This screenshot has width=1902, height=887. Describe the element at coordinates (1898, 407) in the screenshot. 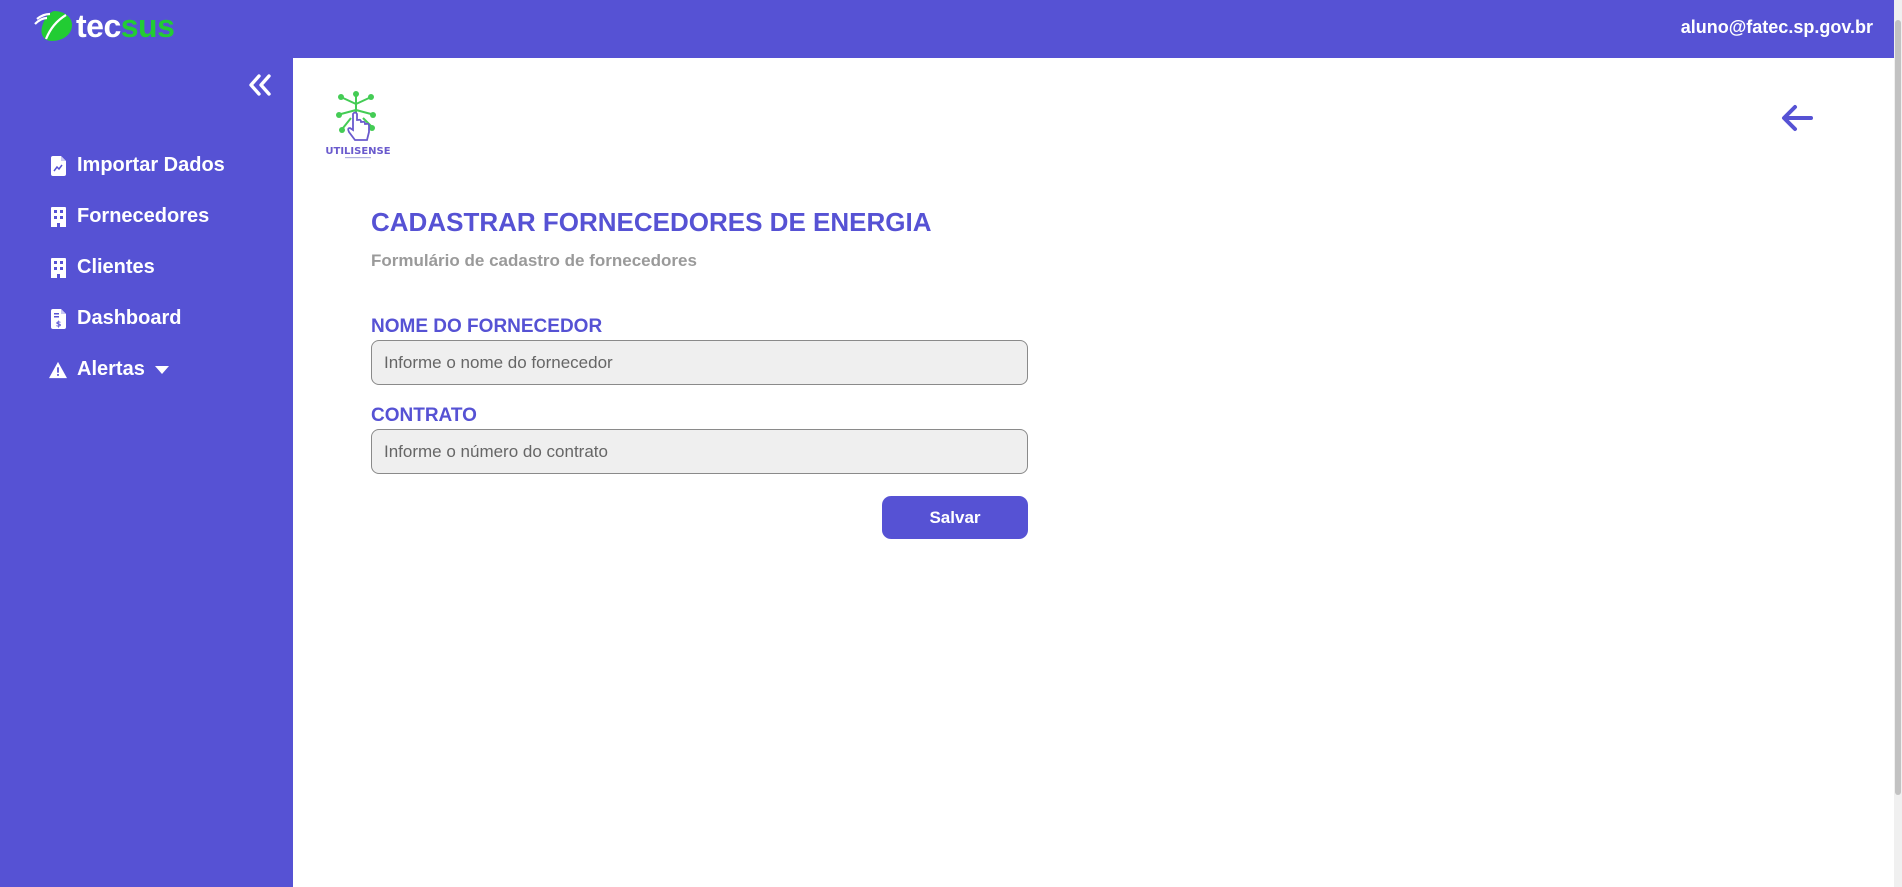

I see `scrollbar-thumb` at that location.